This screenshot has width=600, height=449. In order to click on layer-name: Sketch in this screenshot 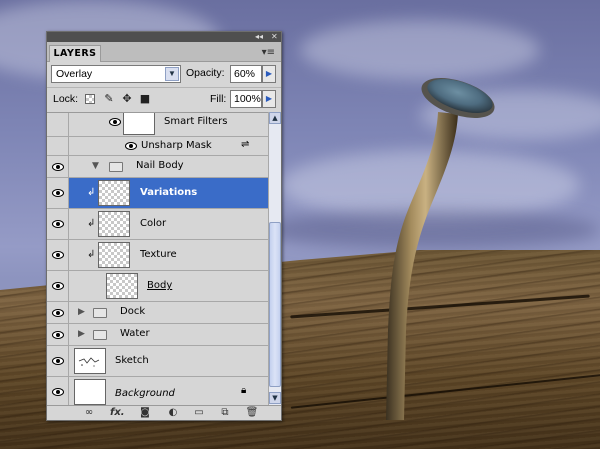, I will do `click(132, 360)`.